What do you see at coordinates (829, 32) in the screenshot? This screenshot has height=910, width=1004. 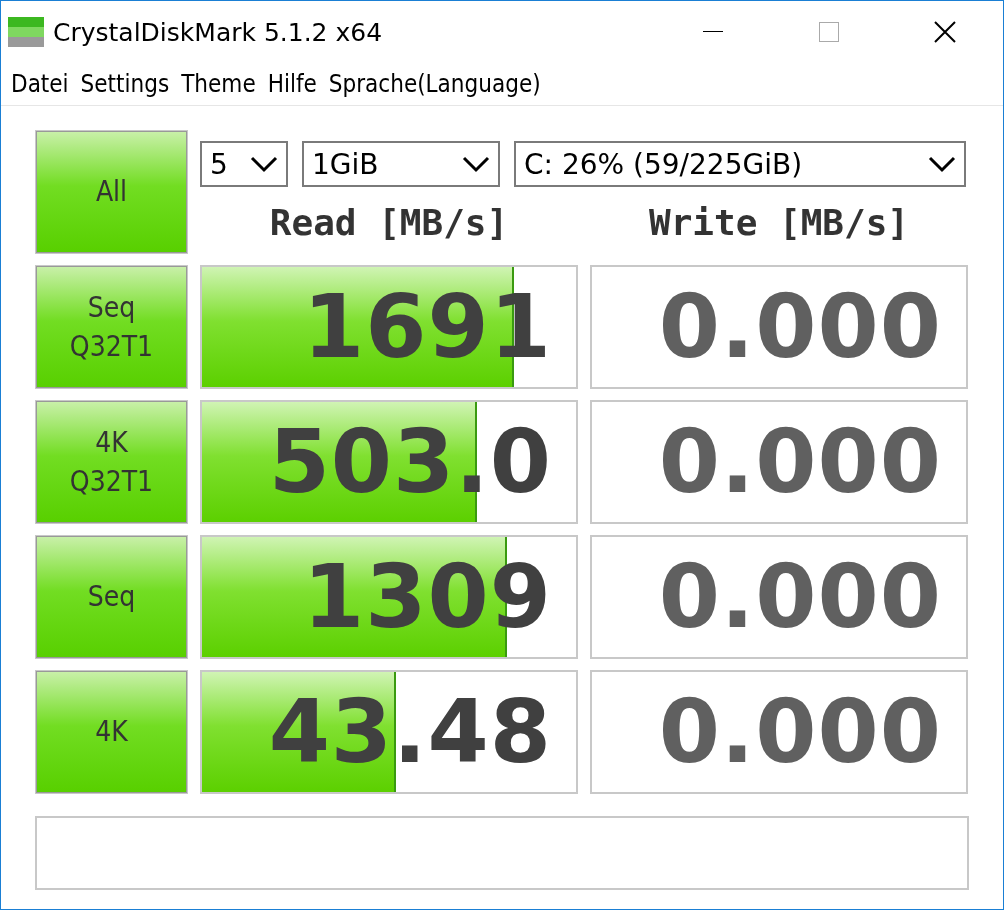 I see `maximize-icon` at bounding box center [829, 32].